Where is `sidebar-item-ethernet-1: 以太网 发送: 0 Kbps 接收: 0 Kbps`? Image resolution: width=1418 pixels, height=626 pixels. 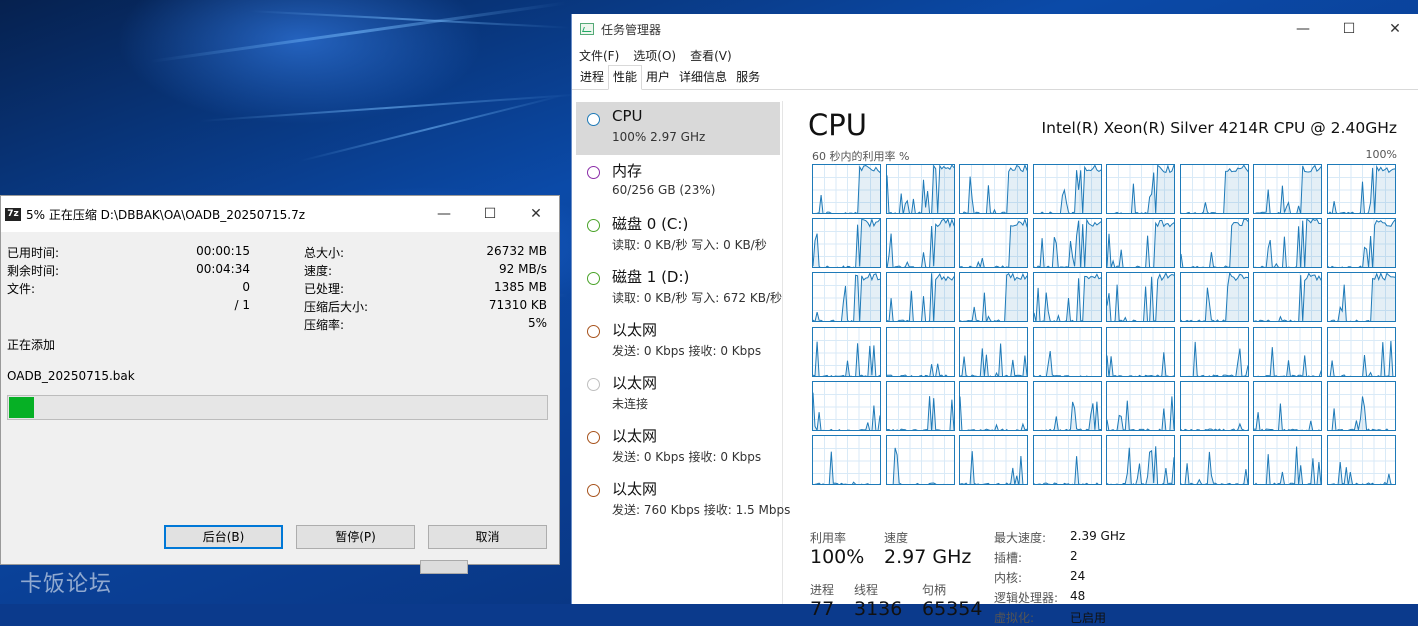 sidebar-item-ethernet-1: 以太网 发送: 0 Kbps 接收: 0 Kbps is located at coordinates (678, 340).